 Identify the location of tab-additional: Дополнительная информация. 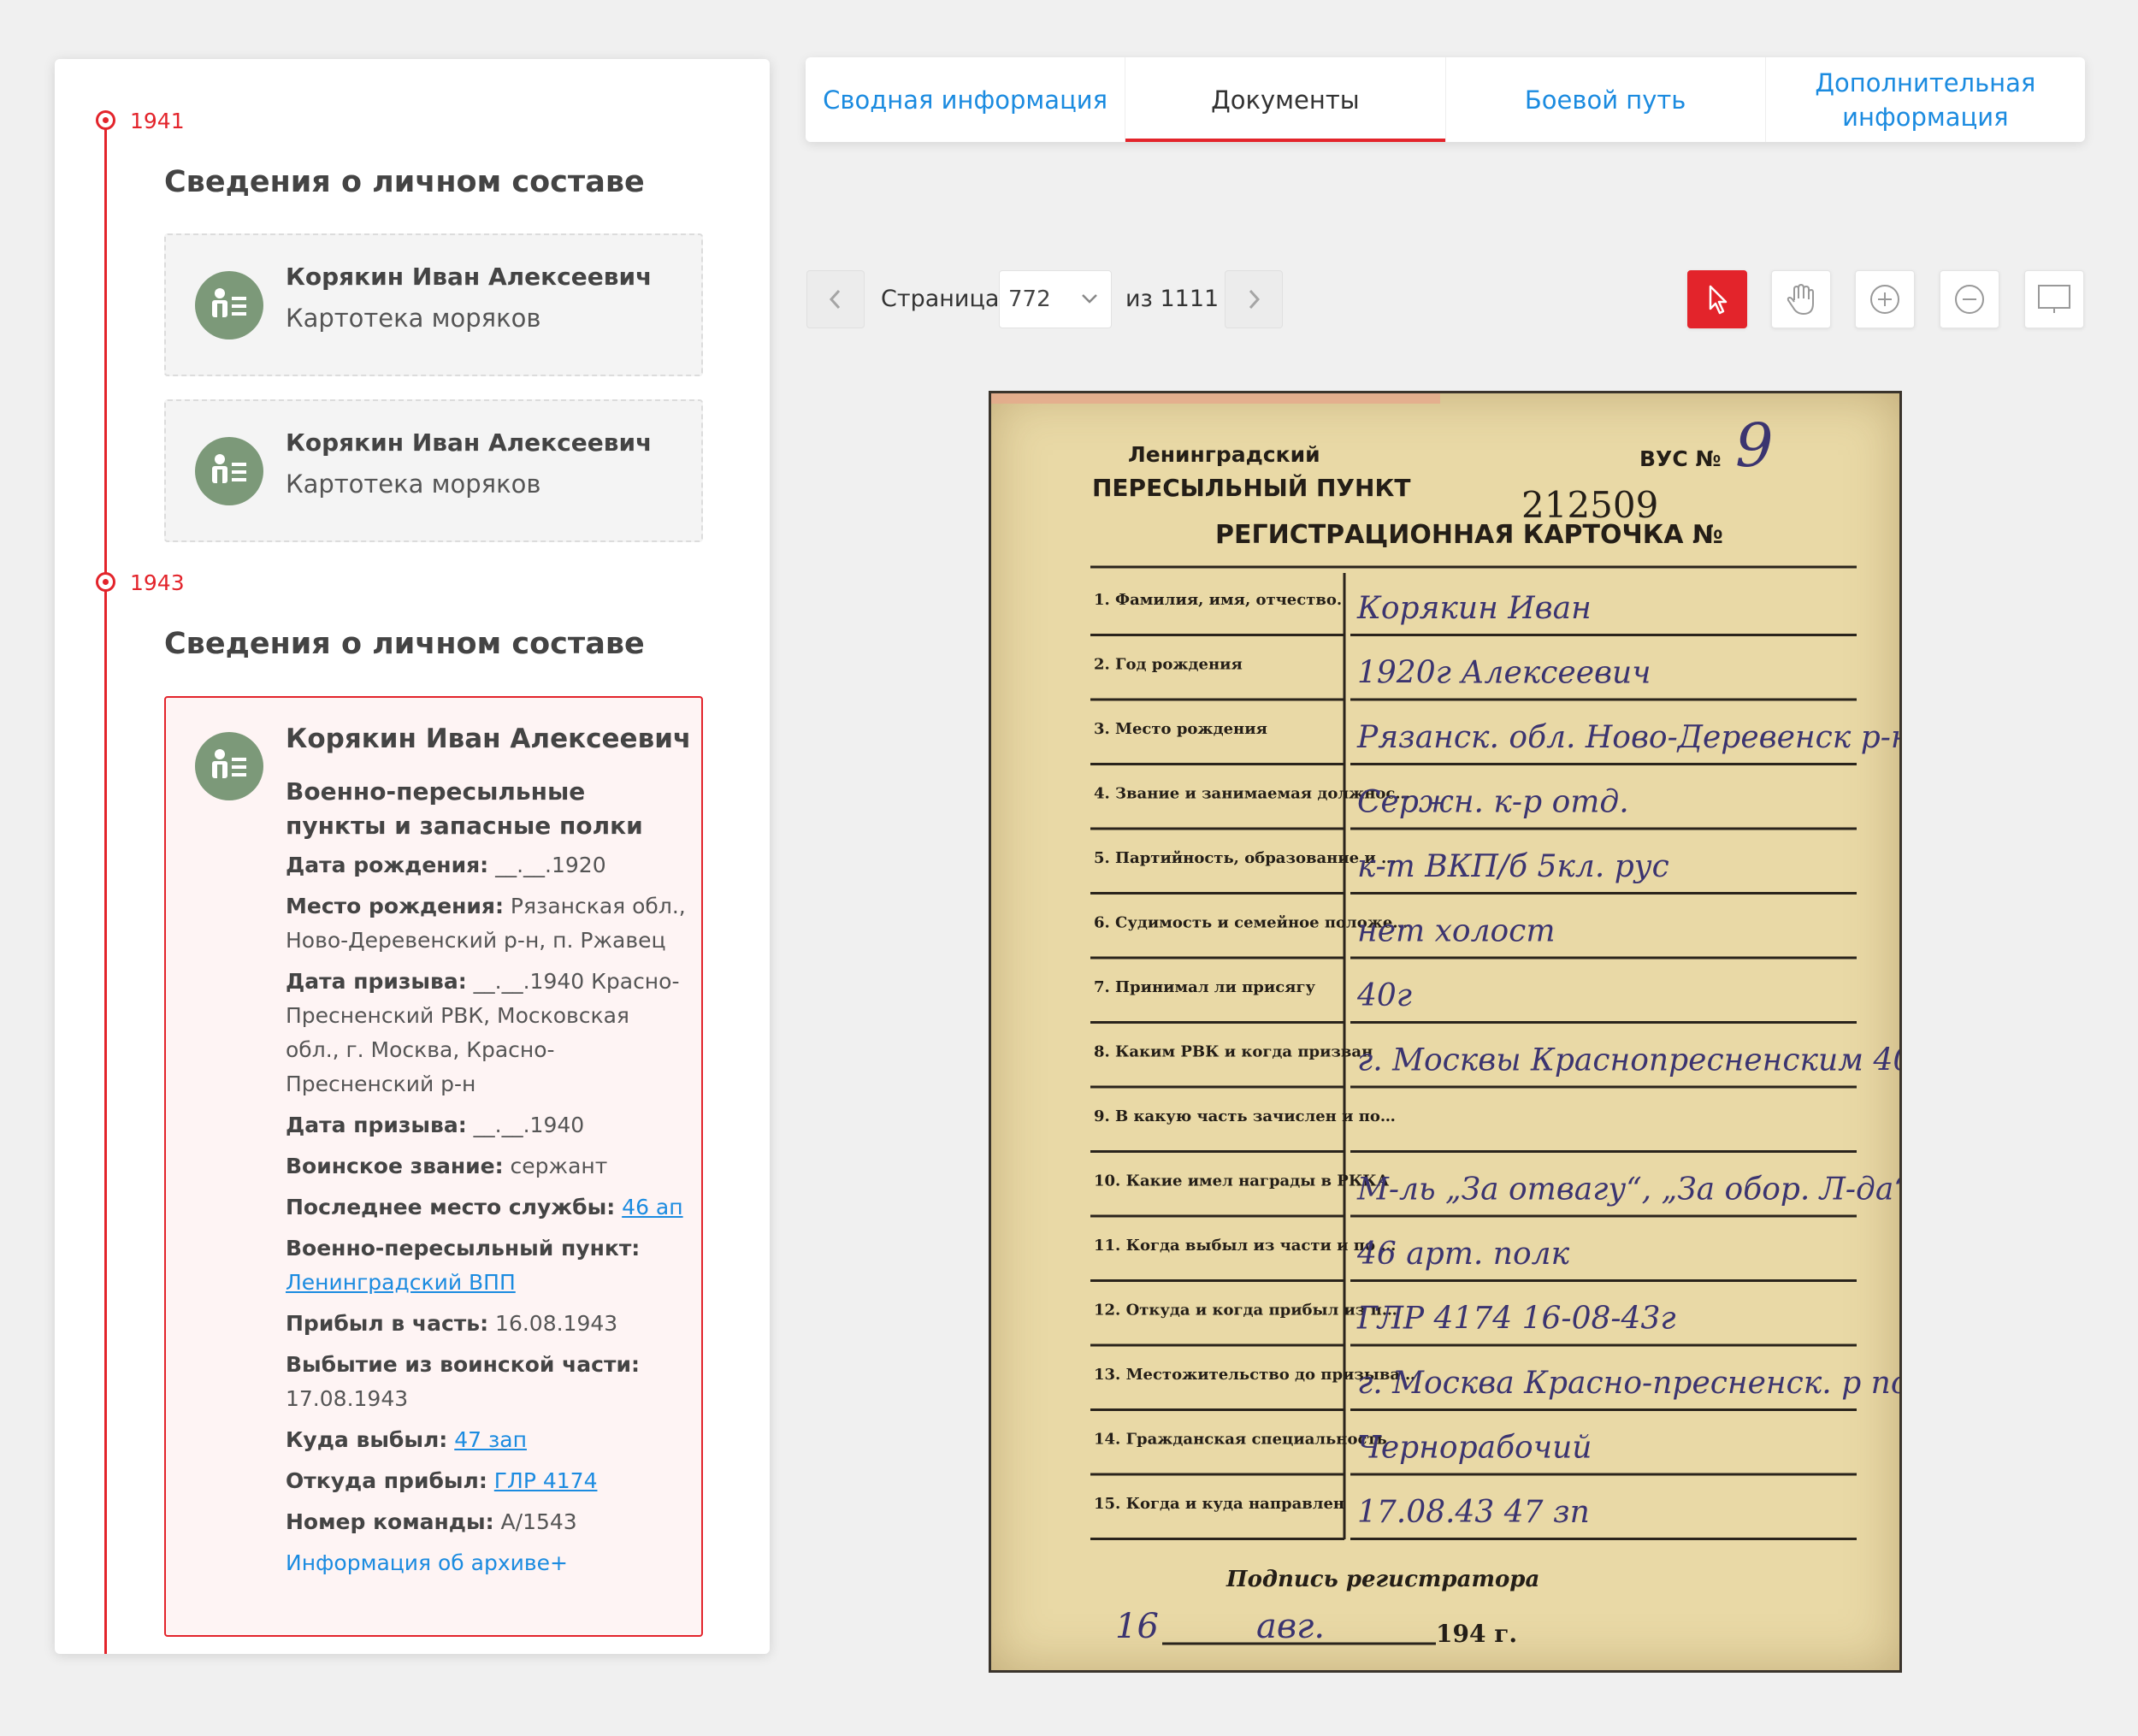
(1925, 100).